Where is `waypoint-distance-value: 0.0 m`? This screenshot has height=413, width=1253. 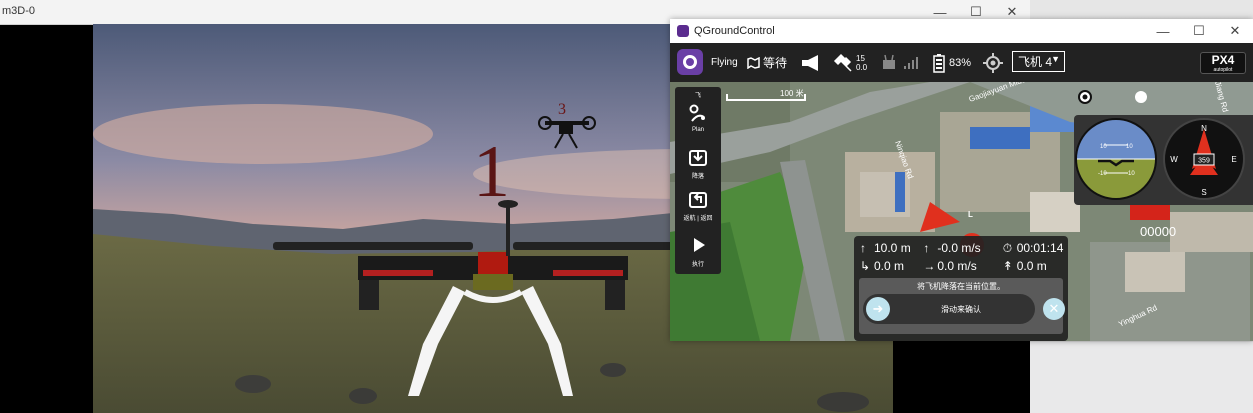 waypoint-distance-value: 0.0 m is located at coordinates (1031, 266).